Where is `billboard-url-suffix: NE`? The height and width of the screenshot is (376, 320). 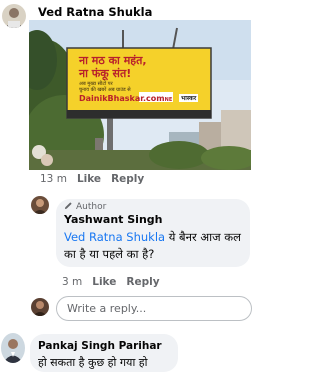
billboard-url-suffix: NE is located at coordinates (168, 100).